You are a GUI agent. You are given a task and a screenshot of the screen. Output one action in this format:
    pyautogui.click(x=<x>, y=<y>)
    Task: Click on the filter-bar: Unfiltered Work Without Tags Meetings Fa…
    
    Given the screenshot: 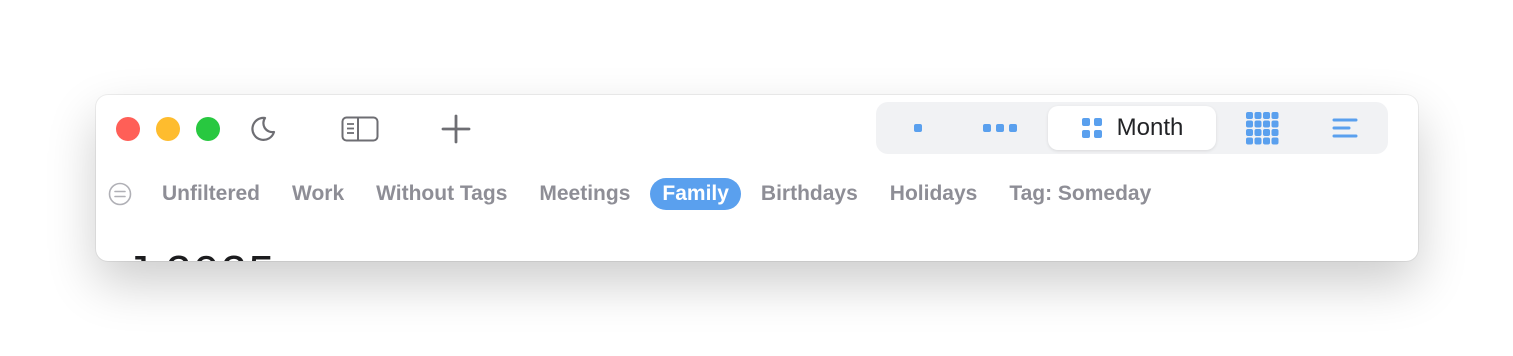 What is the action you would take?
    pyautogui.click(x=660, y=194)
    